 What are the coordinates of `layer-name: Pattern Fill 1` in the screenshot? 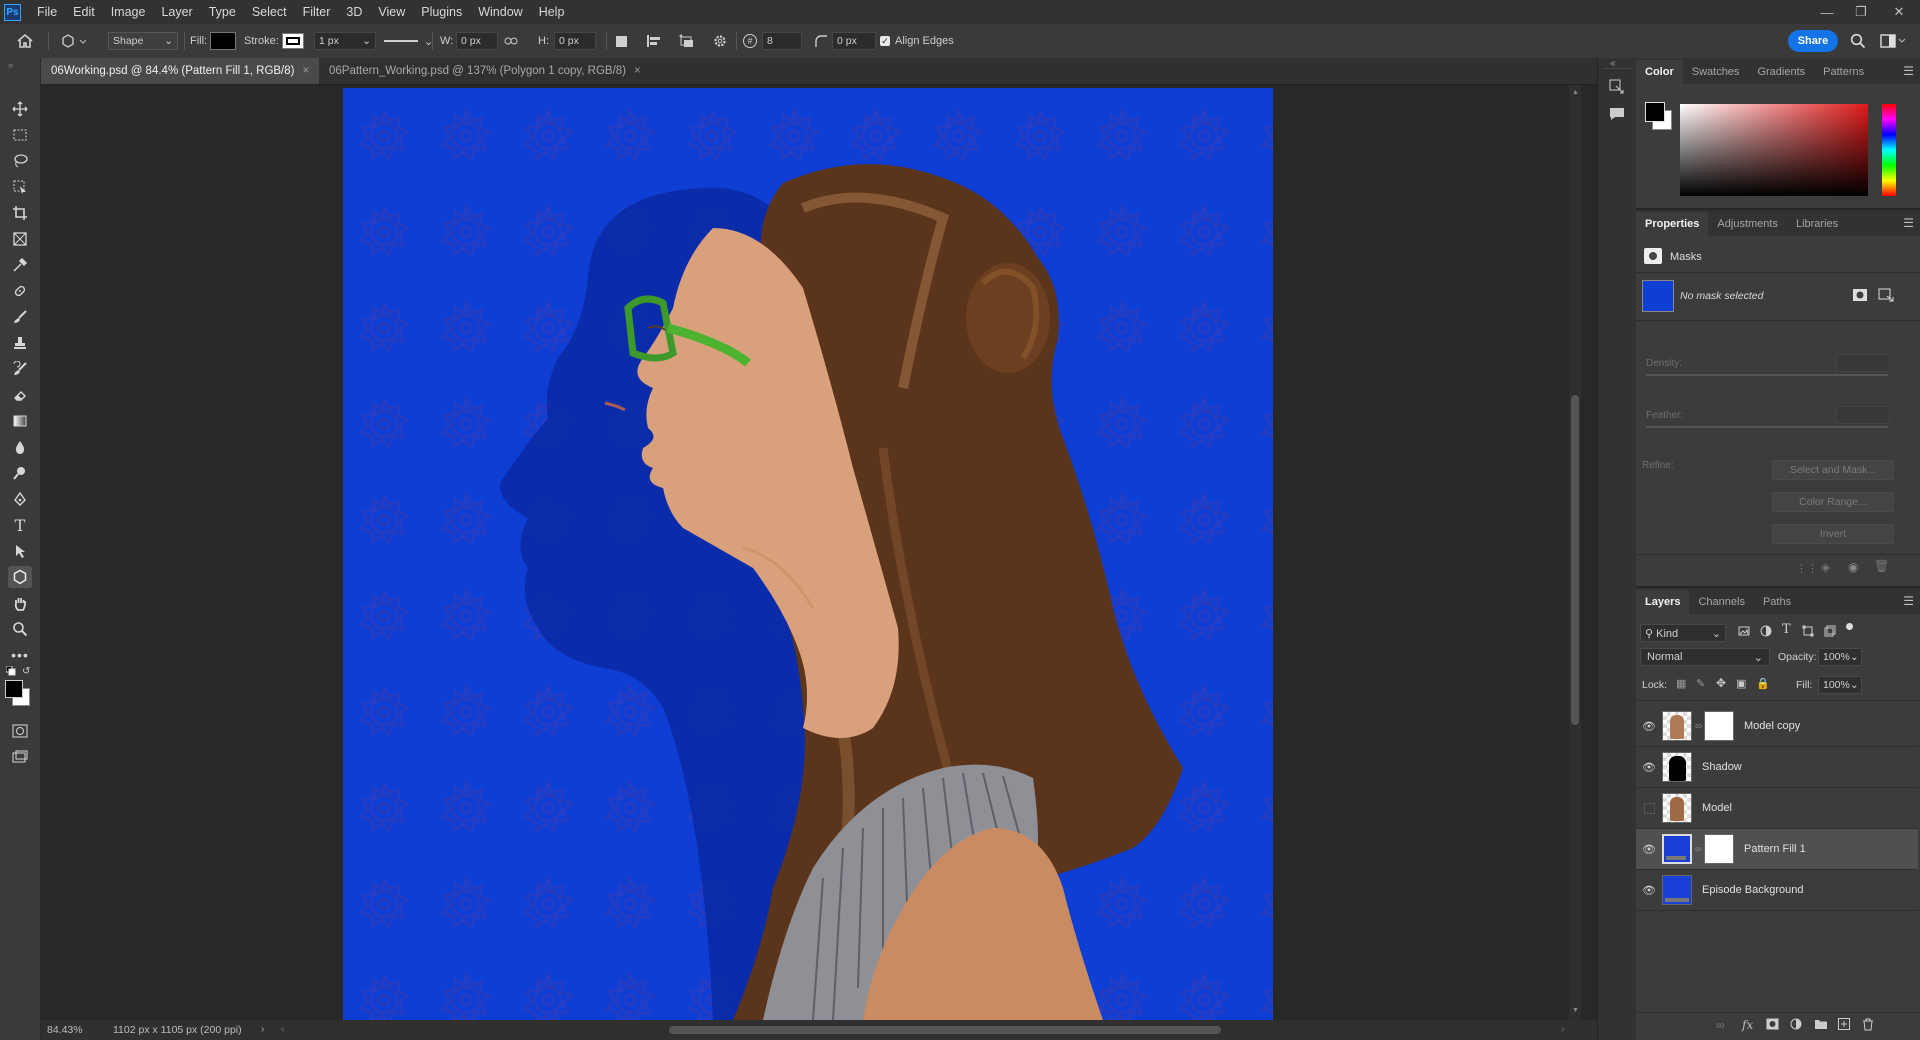 It's located at (1775, 849).